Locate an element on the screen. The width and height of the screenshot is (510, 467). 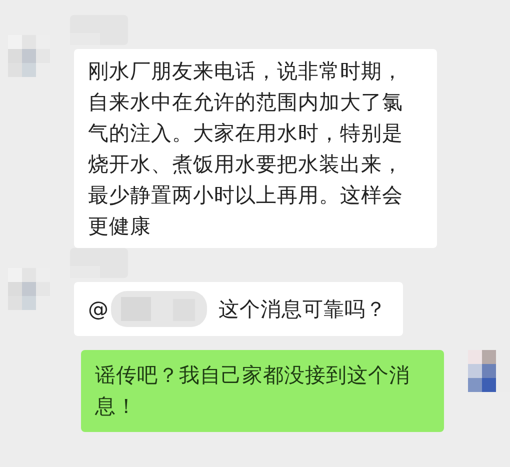
message-text: 这个消息可靠吗？ is located at coordinates (302, 309).